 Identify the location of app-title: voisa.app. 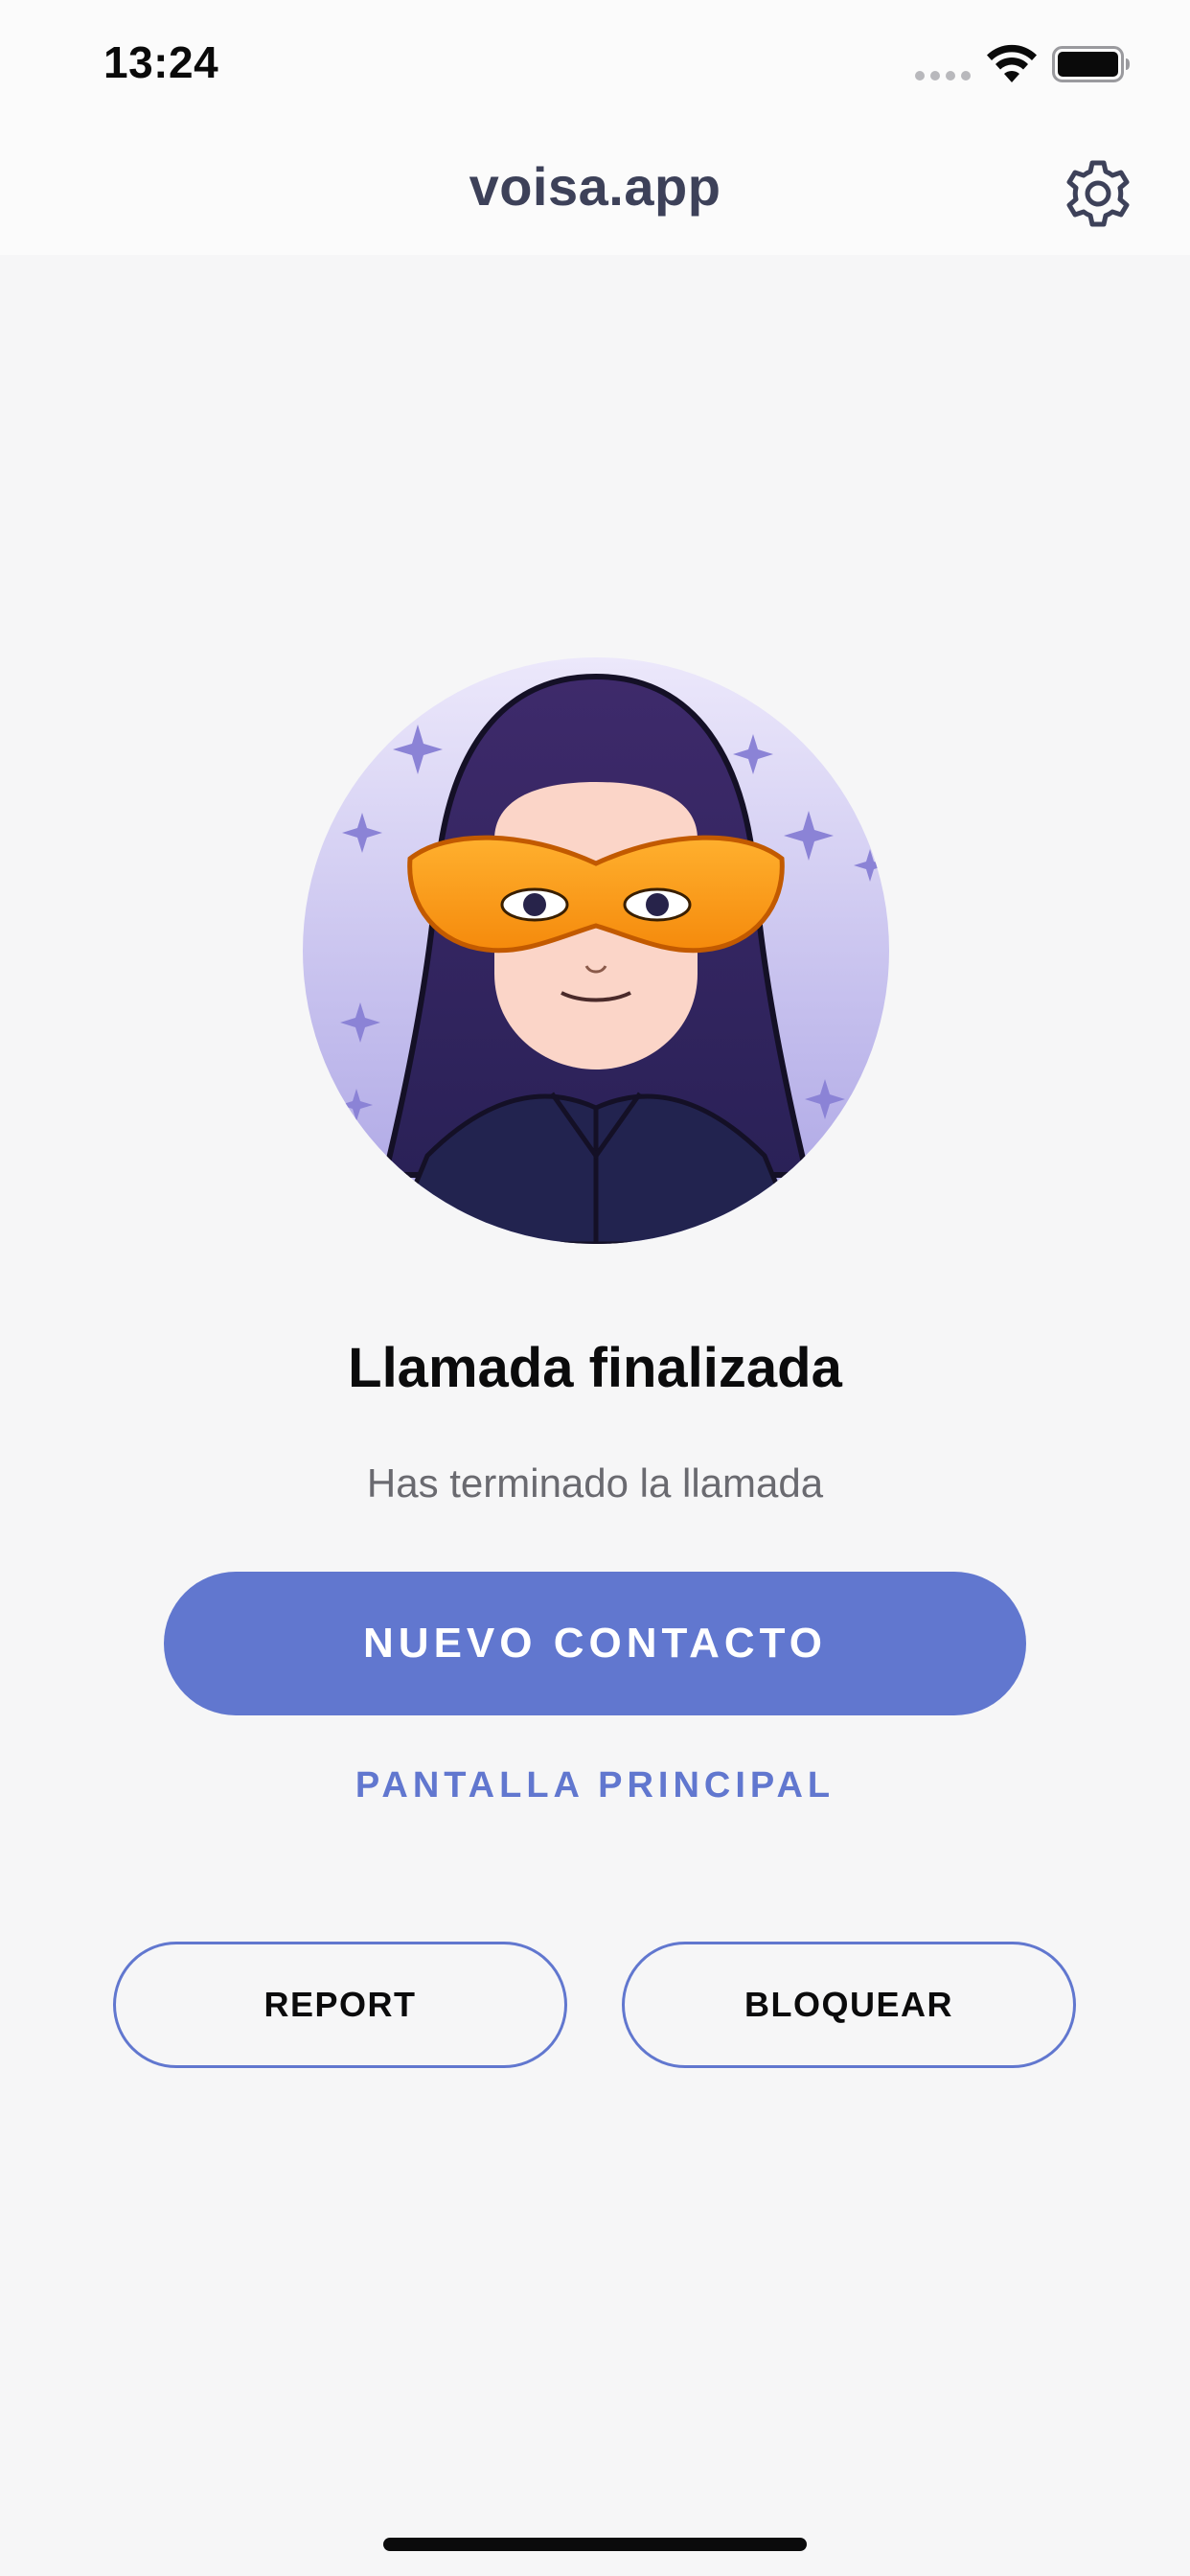
(595, 186).